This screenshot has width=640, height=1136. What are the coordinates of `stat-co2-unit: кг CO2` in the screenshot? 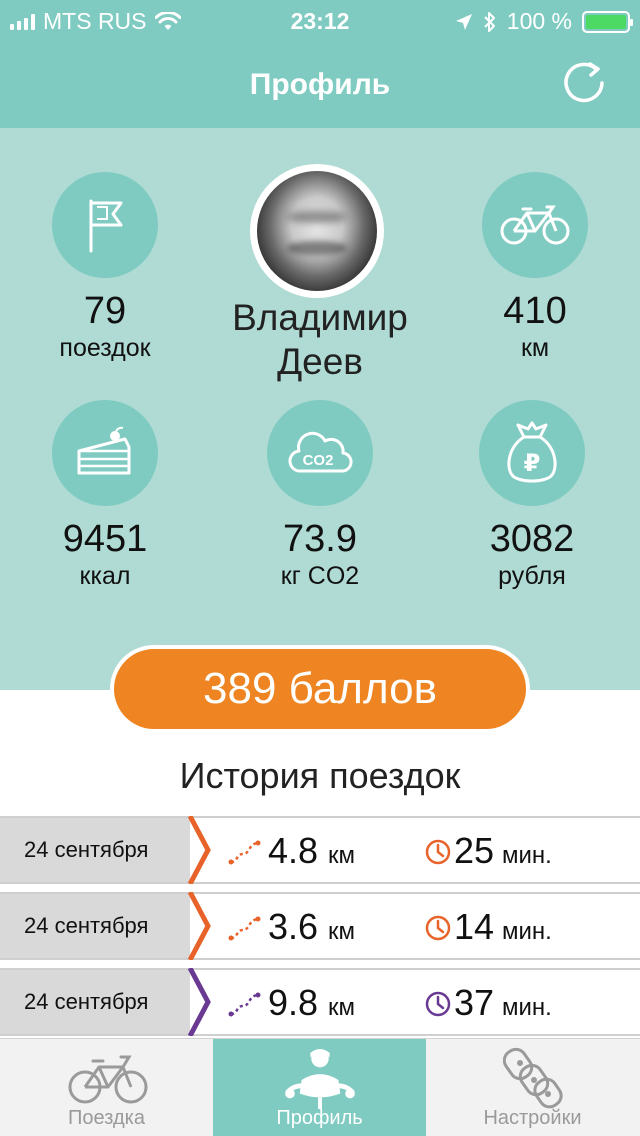 It's located at (320, 575).